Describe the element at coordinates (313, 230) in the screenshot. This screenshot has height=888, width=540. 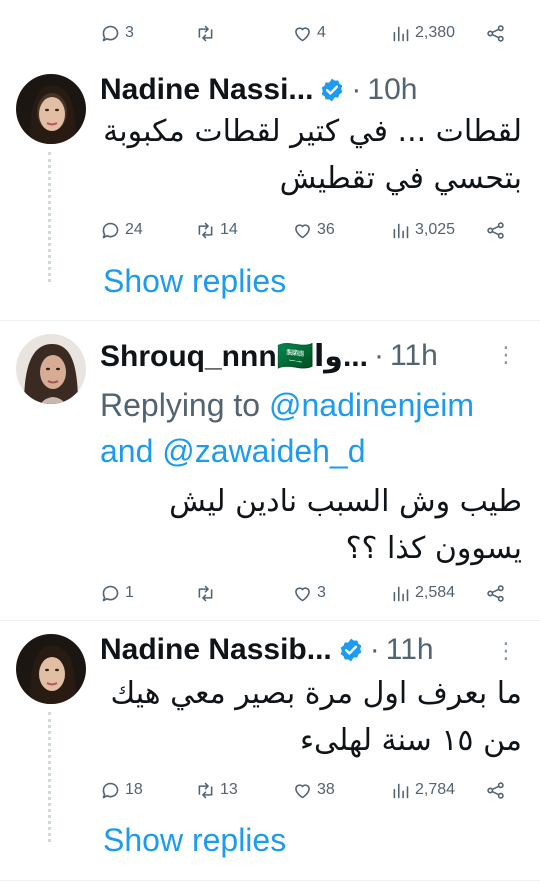
I see `like-button: 36` at that location.